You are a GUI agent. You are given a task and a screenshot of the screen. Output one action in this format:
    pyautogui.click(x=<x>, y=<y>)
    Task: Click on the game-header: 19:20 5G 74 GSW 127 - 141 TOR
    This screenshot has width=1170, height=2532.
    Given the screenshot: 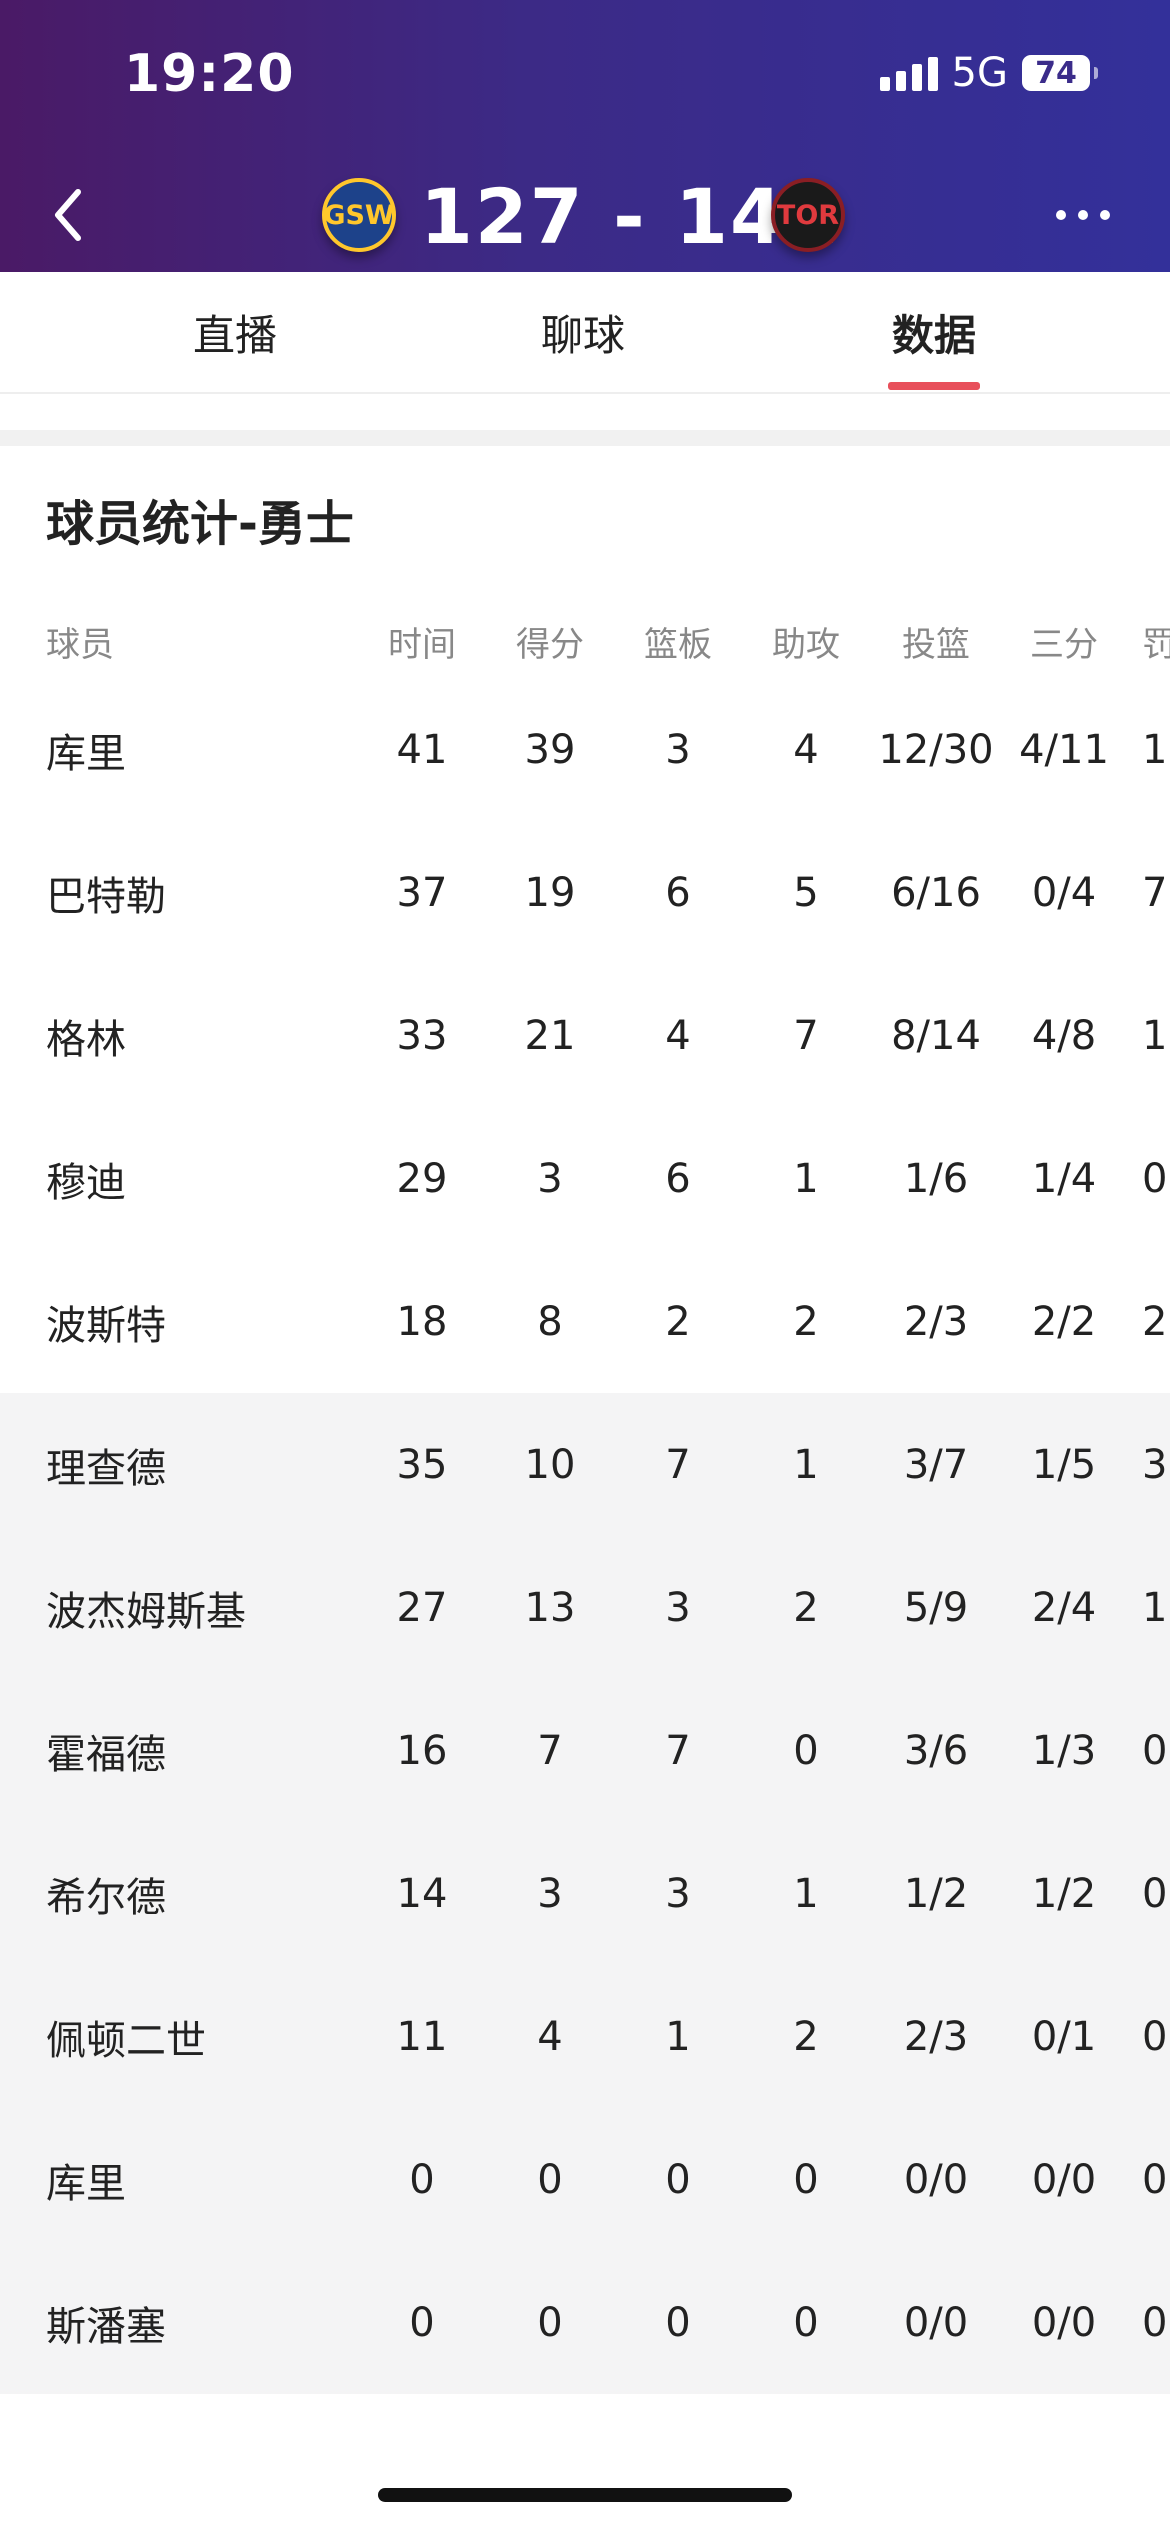 What is the action you would take?
    pyautogui.click(x=585, y=136)
    